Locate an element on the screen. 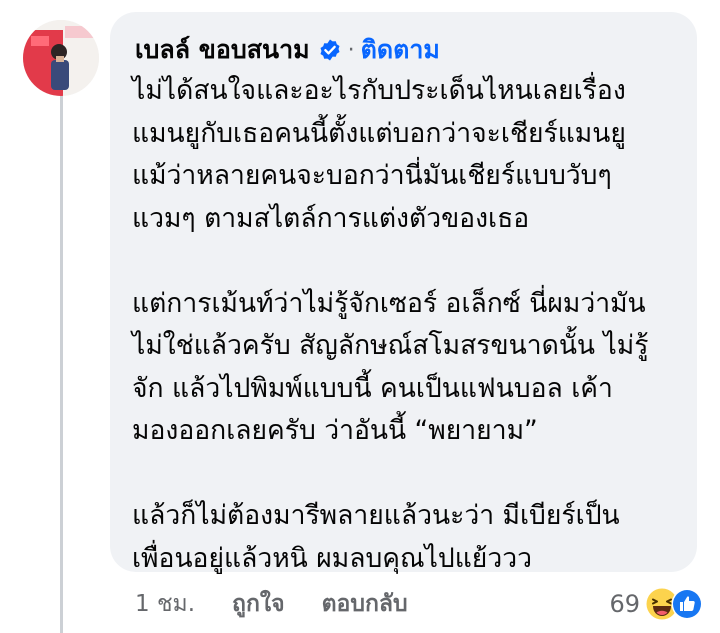  comment-line: แวมๆ ตามสไตล์การแต่งตัวของเธอ is located at coordinates (331, 218).